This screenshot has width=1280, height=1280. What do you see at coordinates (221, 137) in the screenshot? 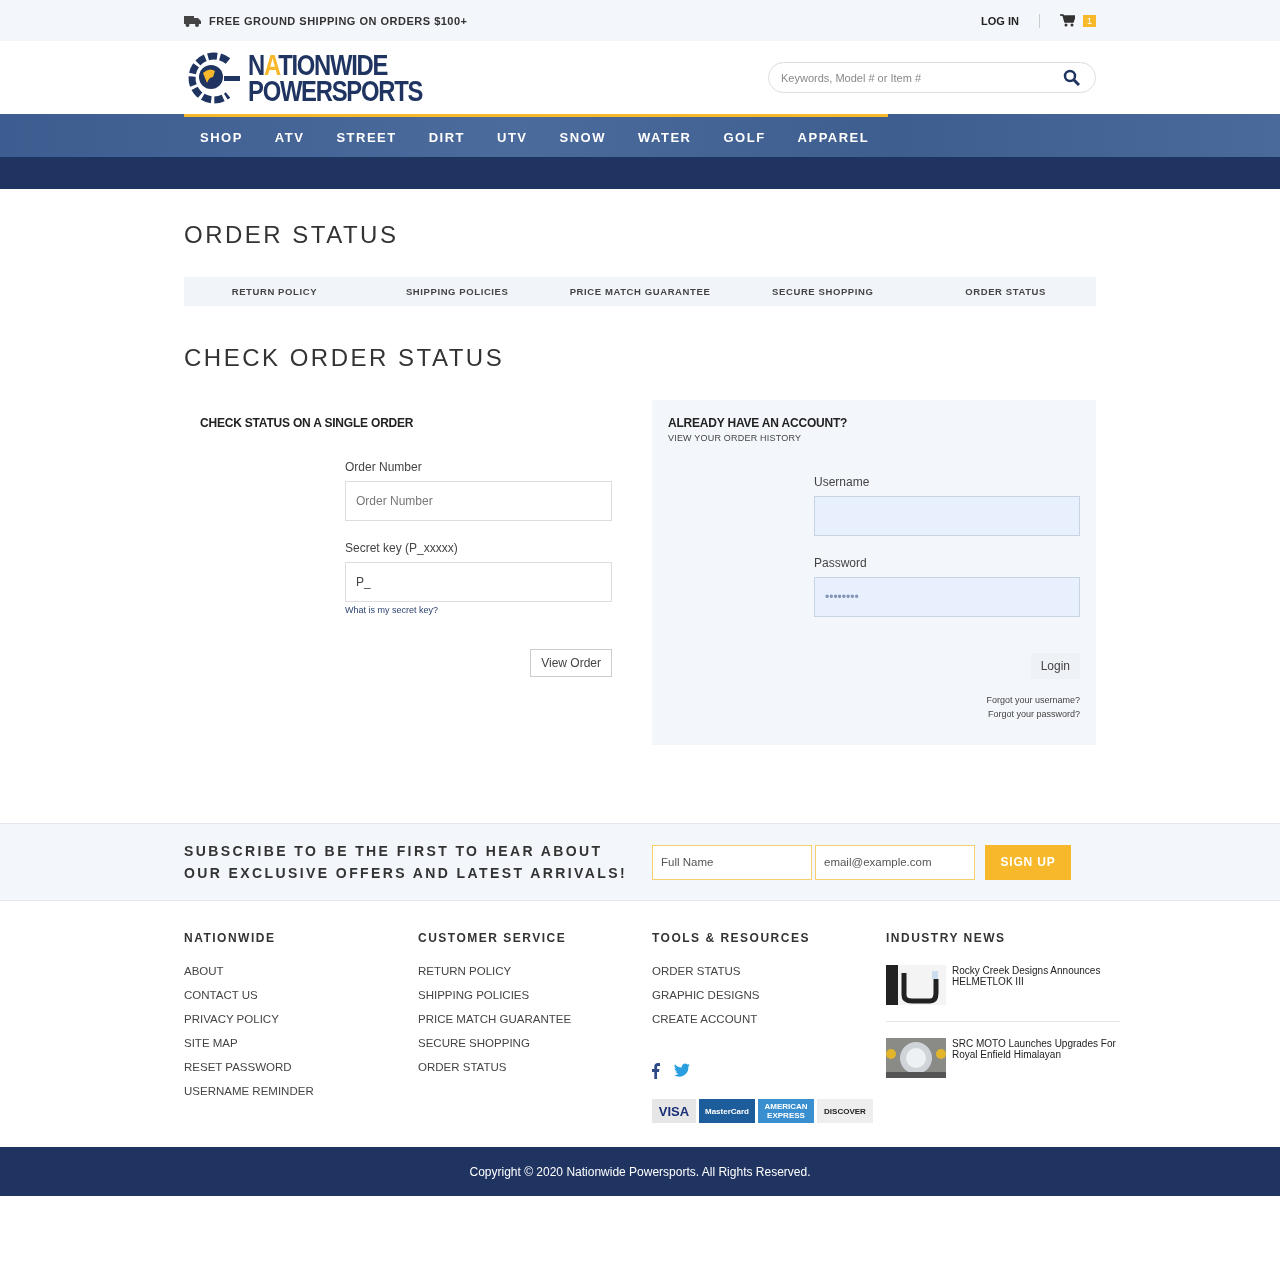
I see `nav-link: SHOP` at bounding box center [221, 137].